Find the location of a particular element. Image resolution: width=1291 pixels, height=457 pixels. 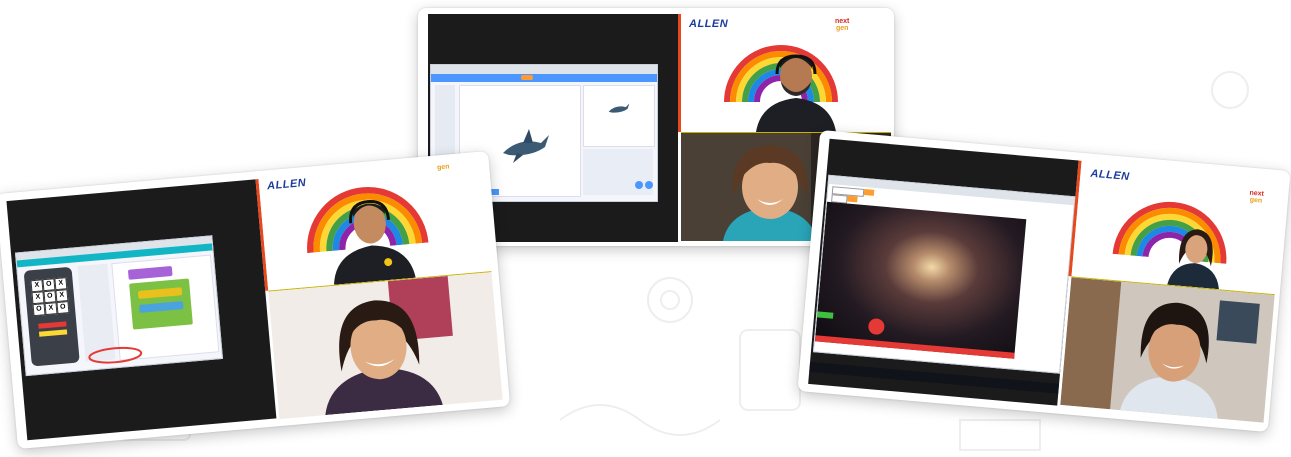

block-coding-window: X O X X O X O X O is located at coordinates (119, 306).